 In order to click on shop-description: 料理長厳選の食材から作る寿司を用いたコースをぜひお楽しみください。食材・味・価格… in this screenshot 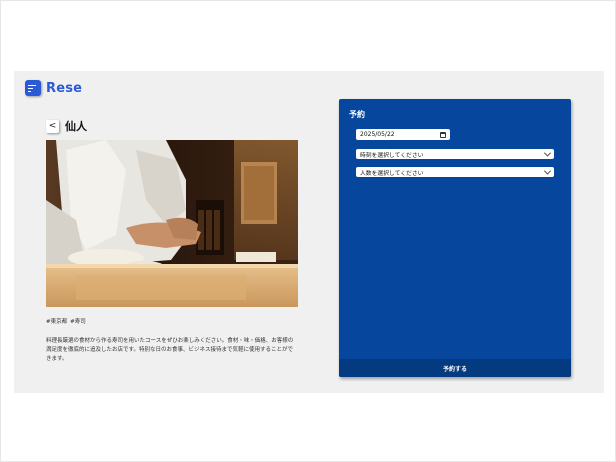, I will do `click(170, 350)`.